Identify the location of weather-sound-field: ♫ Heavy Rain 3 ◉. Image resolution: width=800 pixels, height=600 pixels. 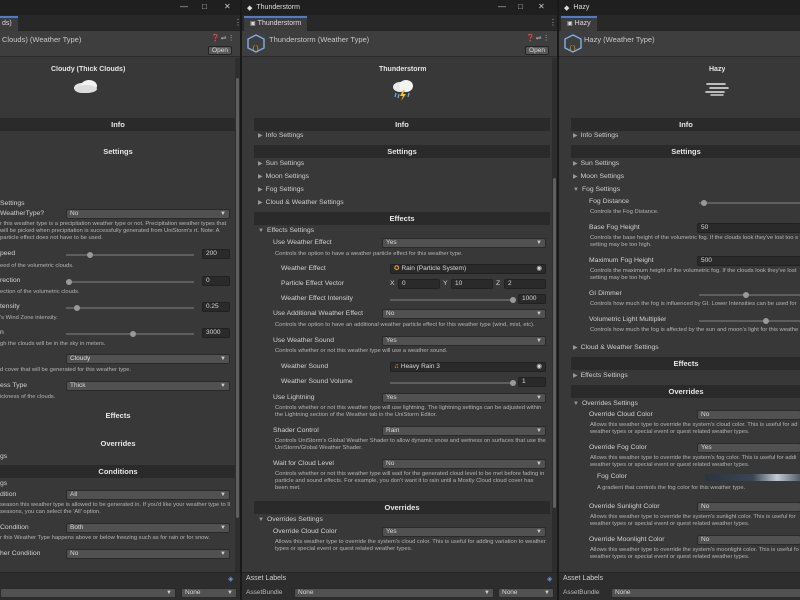
(468, 367).